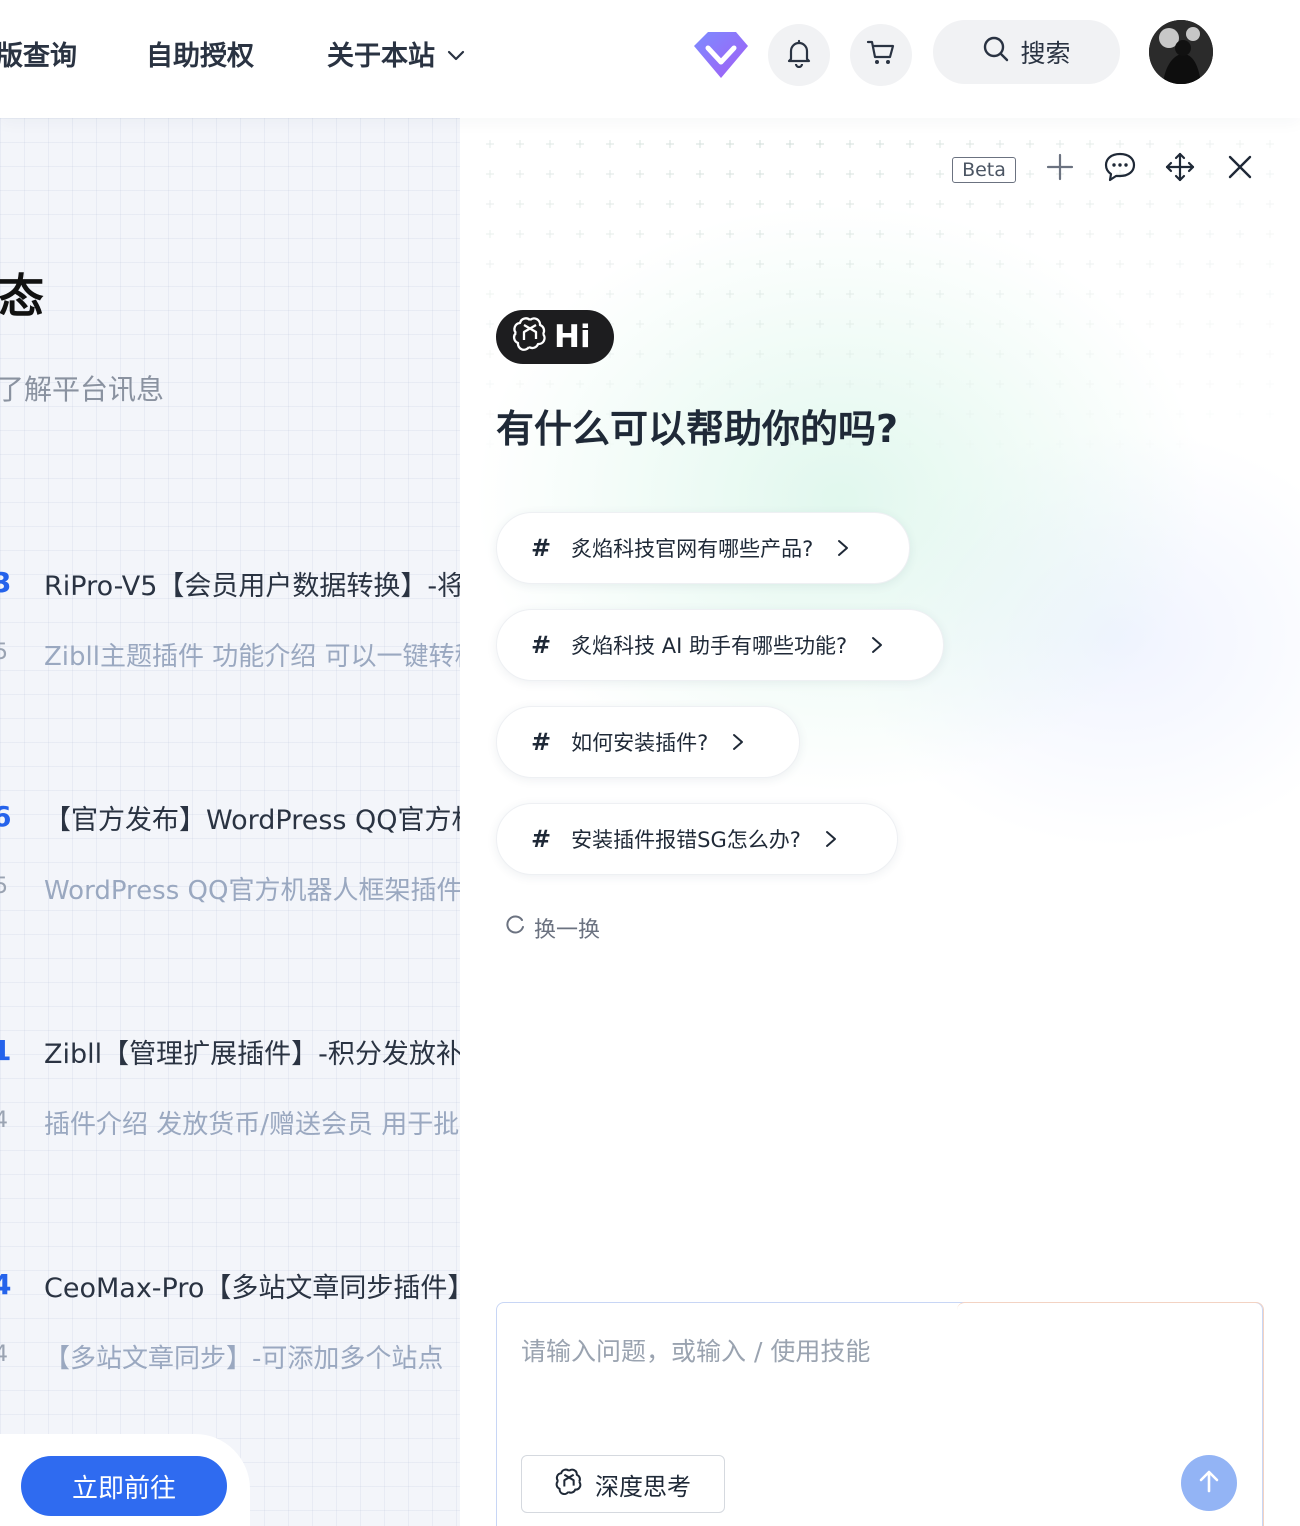 The image size is (1300, 1526). Describe the element at coordinates (252, 1051) in the screenshot. I see `item-title: Zibll【管理扩展插件】-积分发放补` at that location.